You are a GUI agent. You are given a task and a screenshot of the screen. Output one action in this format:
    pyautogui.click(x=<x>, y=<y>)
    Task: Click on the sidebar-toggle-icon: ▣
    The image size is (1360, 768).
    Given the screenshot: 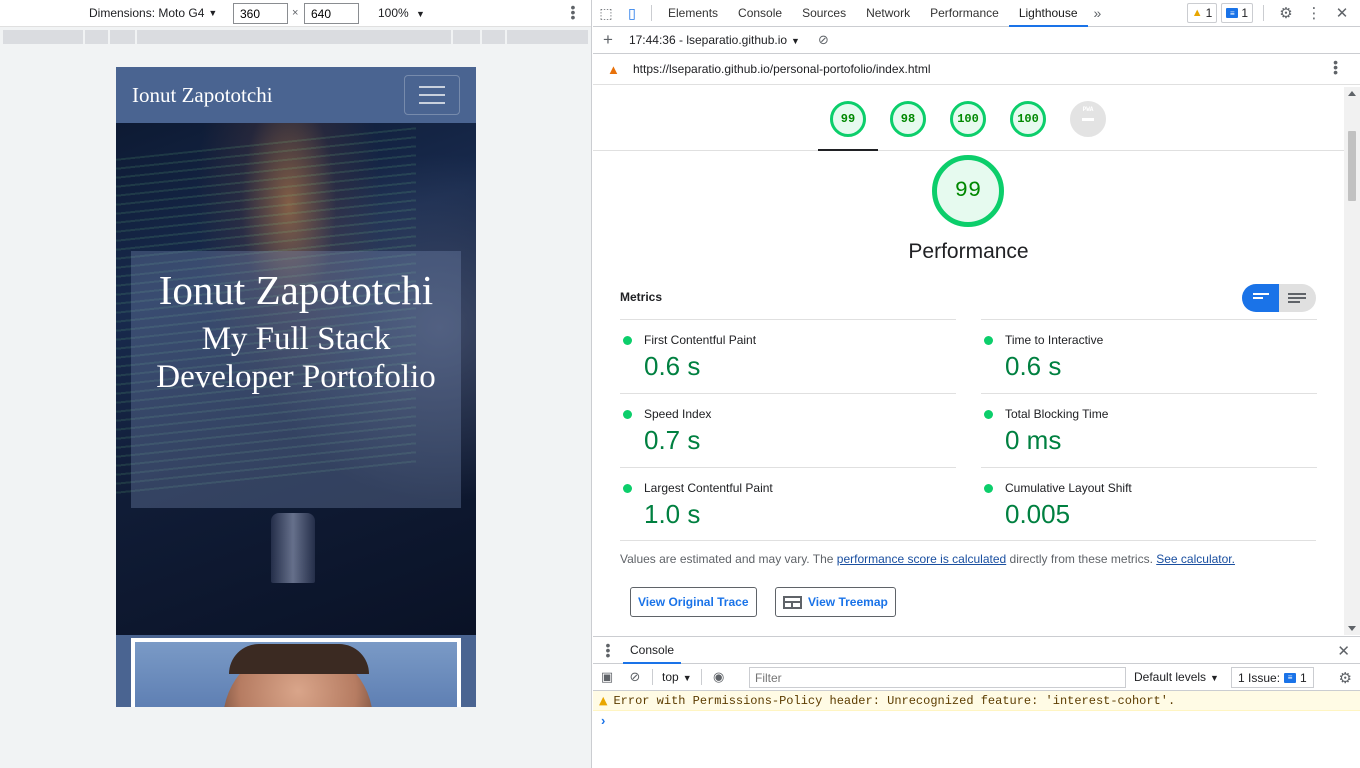 What is the action you would take?
    pyautogui.click(x=607, y=677)
    